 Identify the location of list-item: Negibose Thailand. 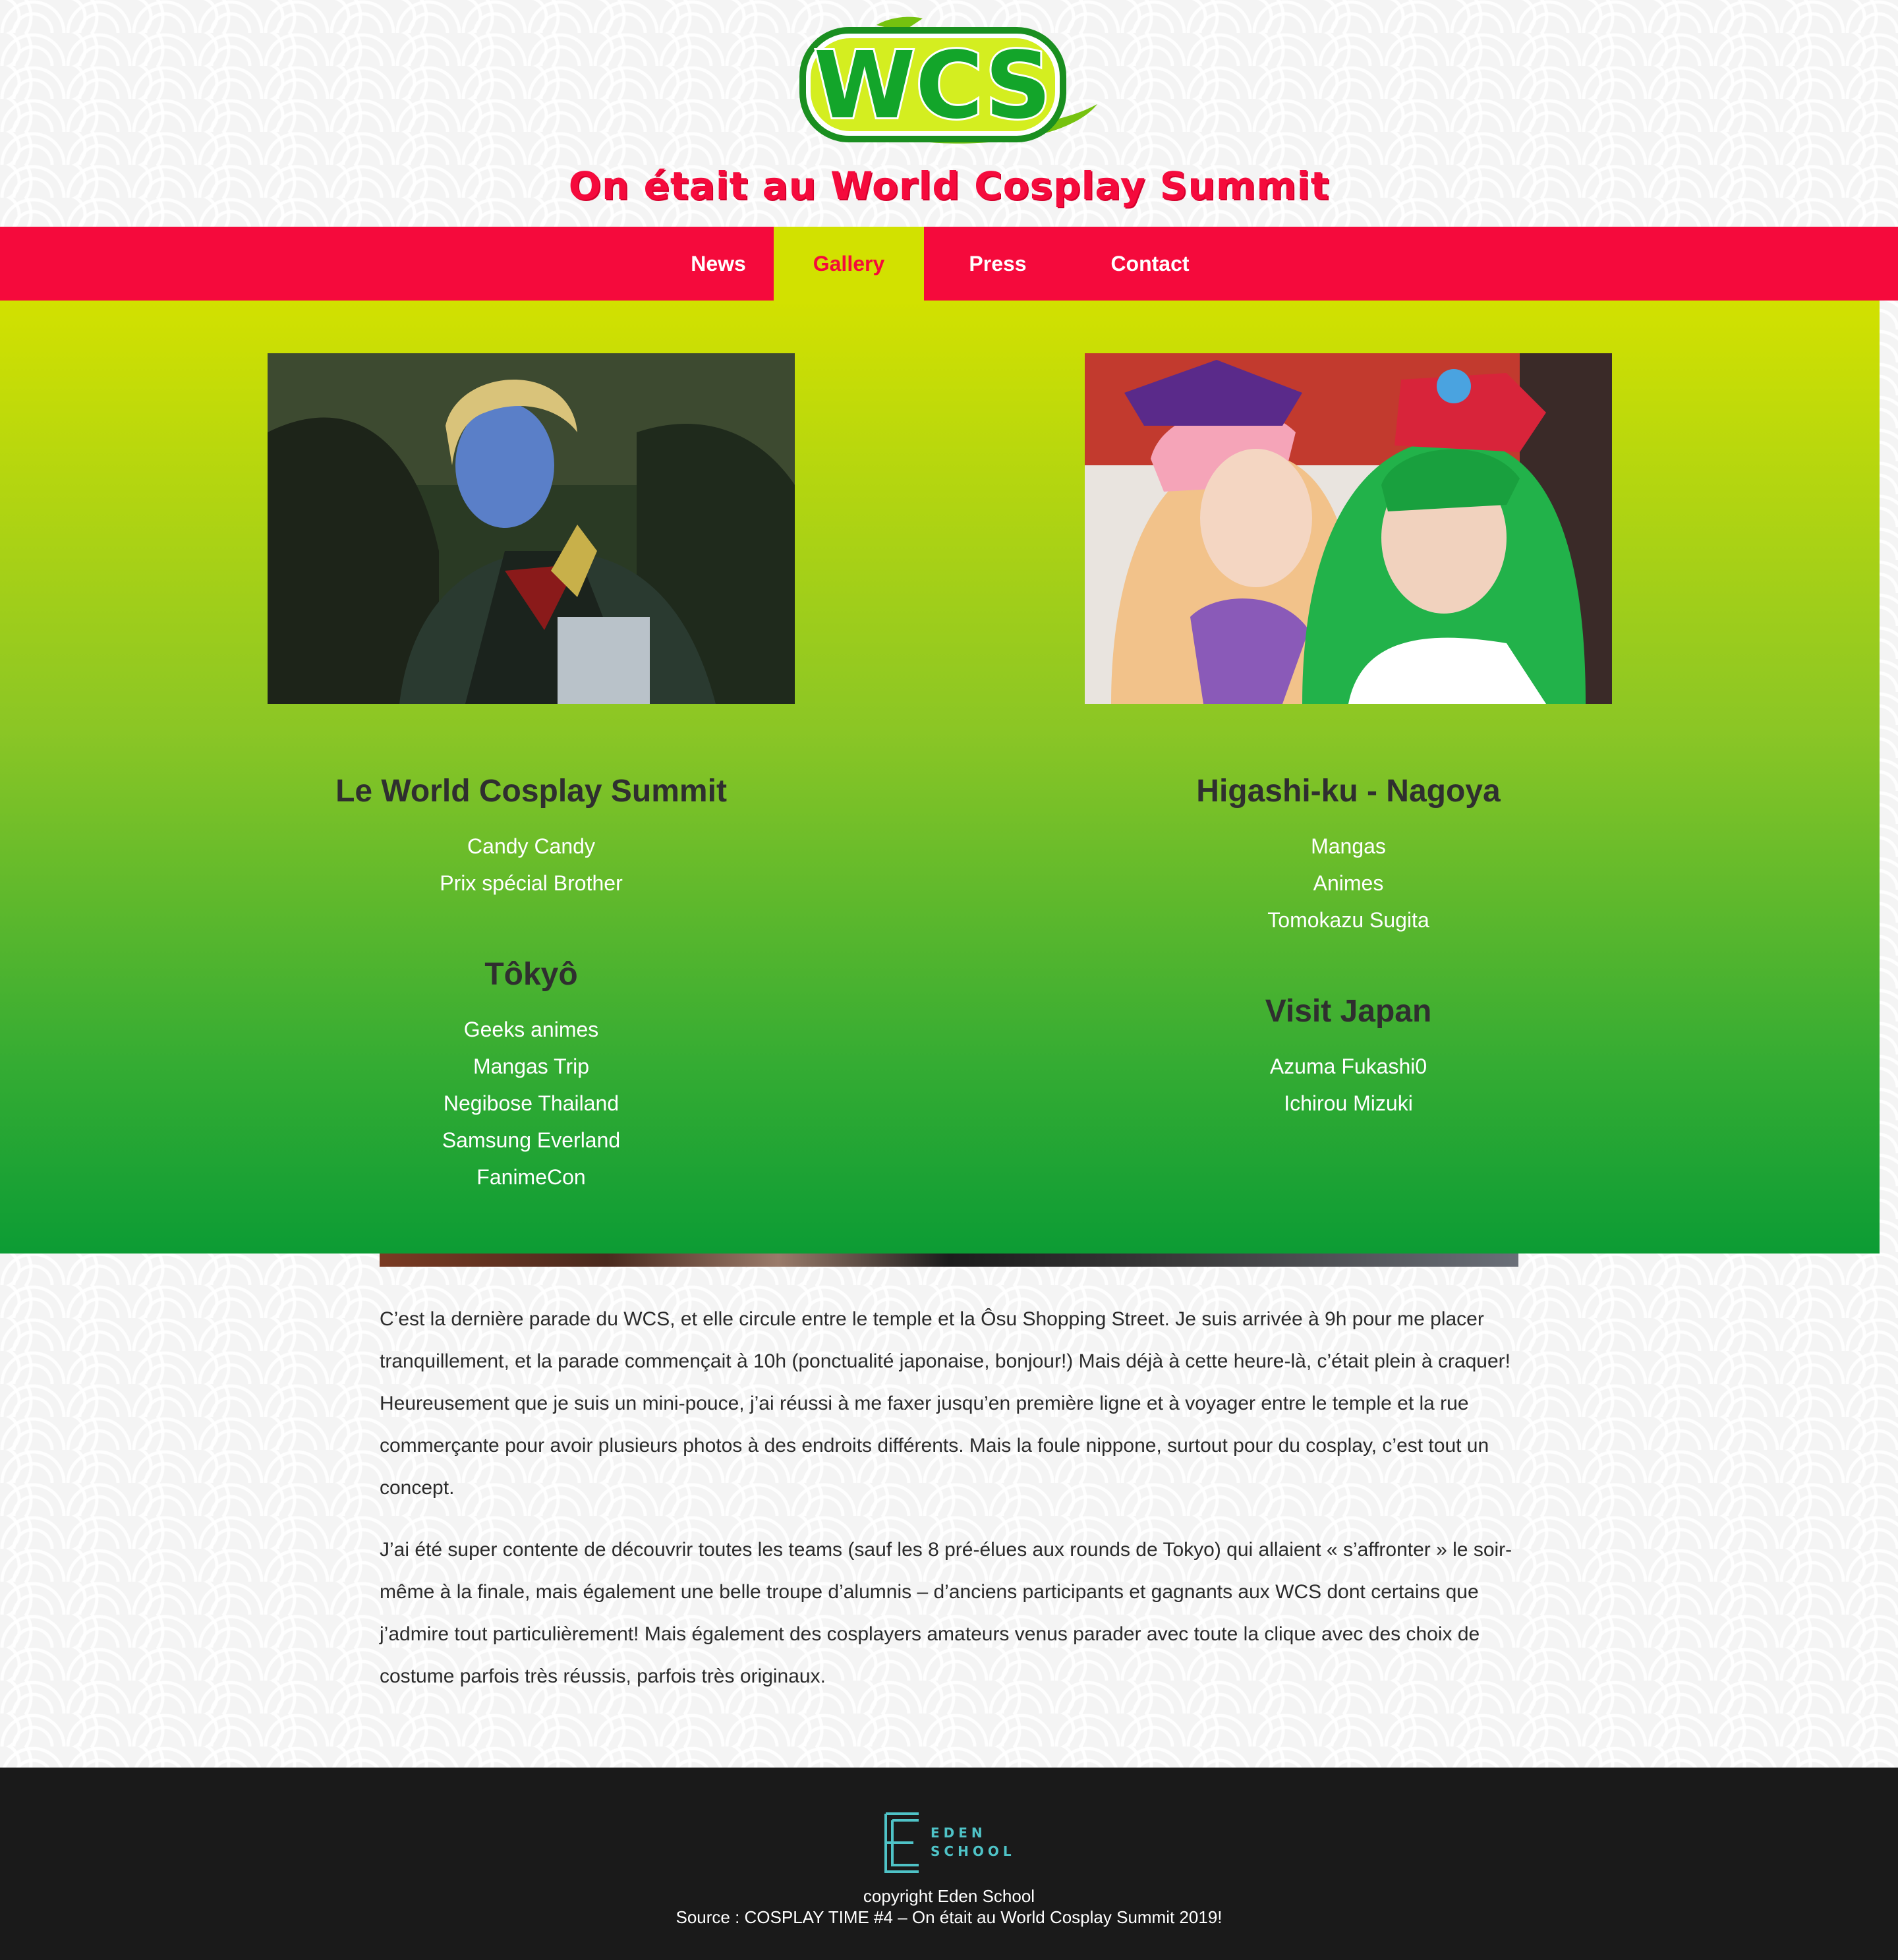
(531, 1103).